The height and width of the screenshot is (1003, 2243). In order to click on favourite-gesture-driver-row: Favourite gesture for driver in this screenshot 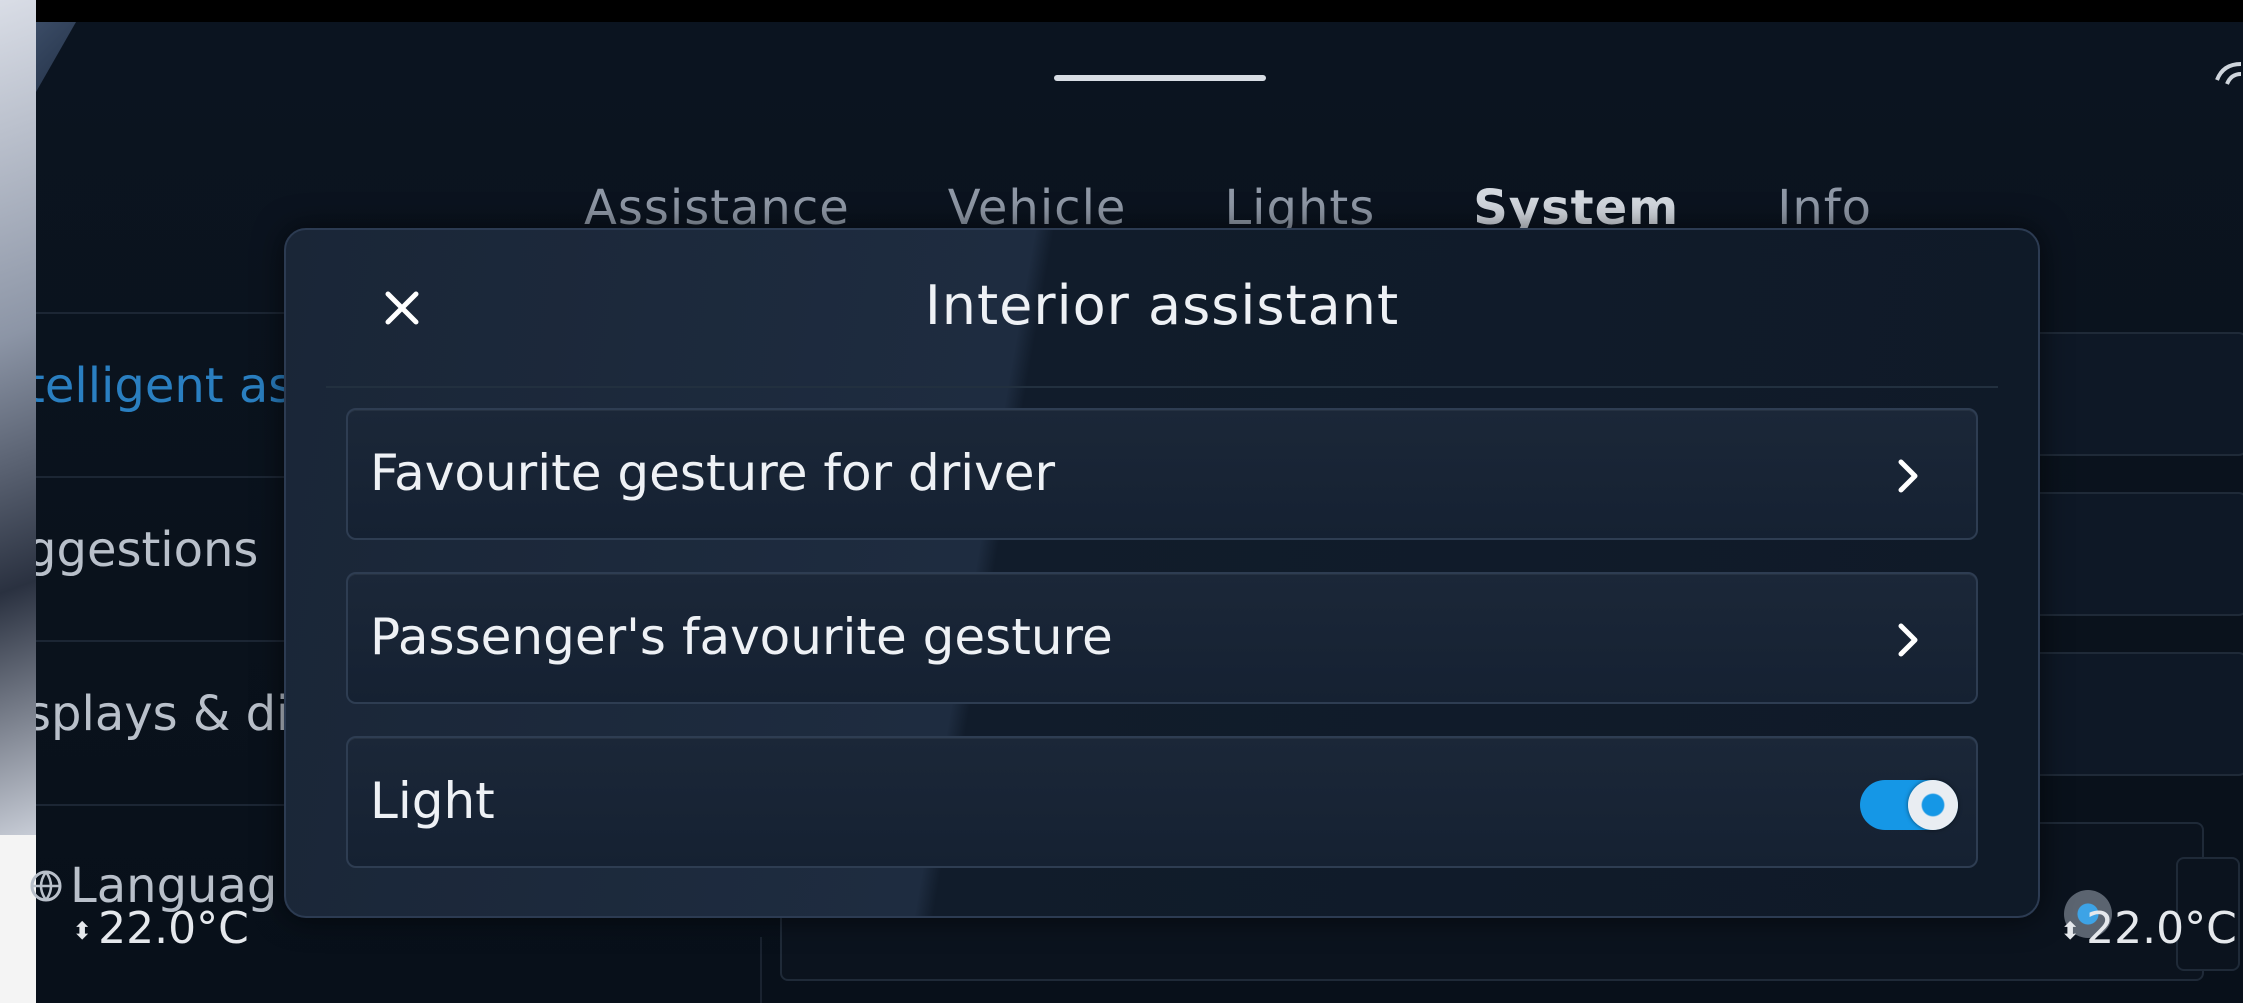, I will do `click(1162, 474)`.